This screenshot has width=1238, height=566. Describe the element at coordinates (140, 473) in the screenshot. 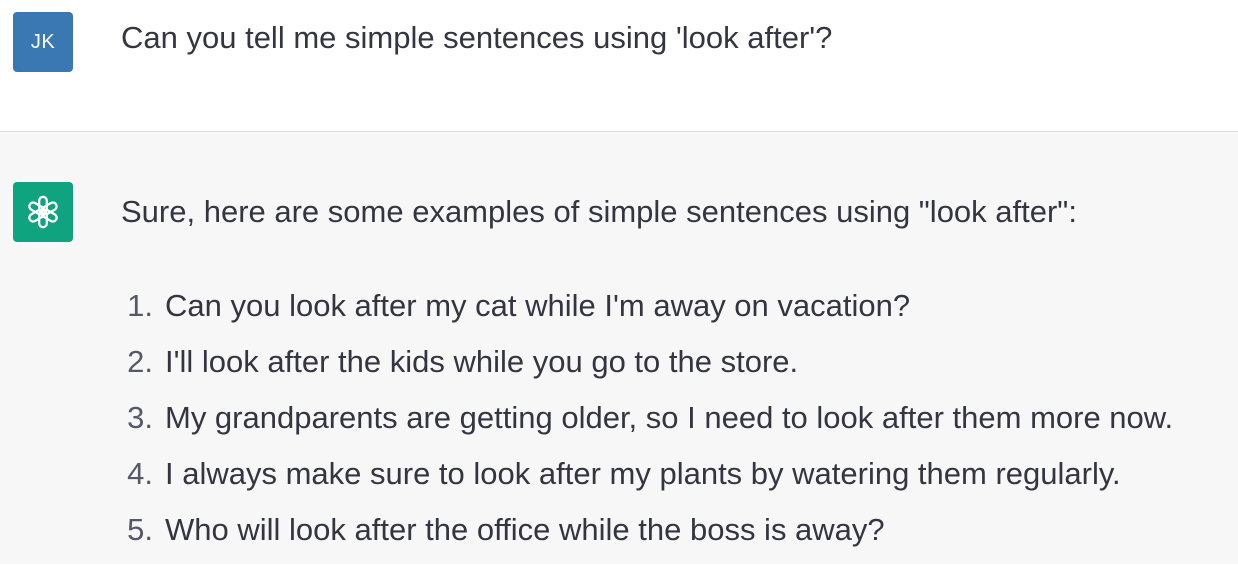

I see `list-item-number: 4.` at that location.